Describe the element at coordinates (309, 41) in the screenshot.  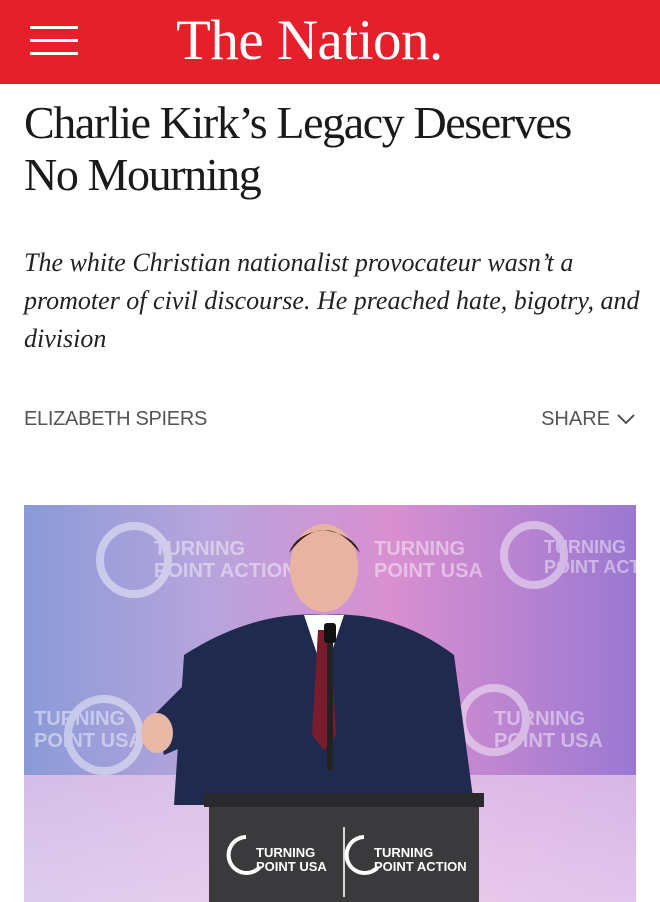
I see `site-logo: The Nation.` at that location.